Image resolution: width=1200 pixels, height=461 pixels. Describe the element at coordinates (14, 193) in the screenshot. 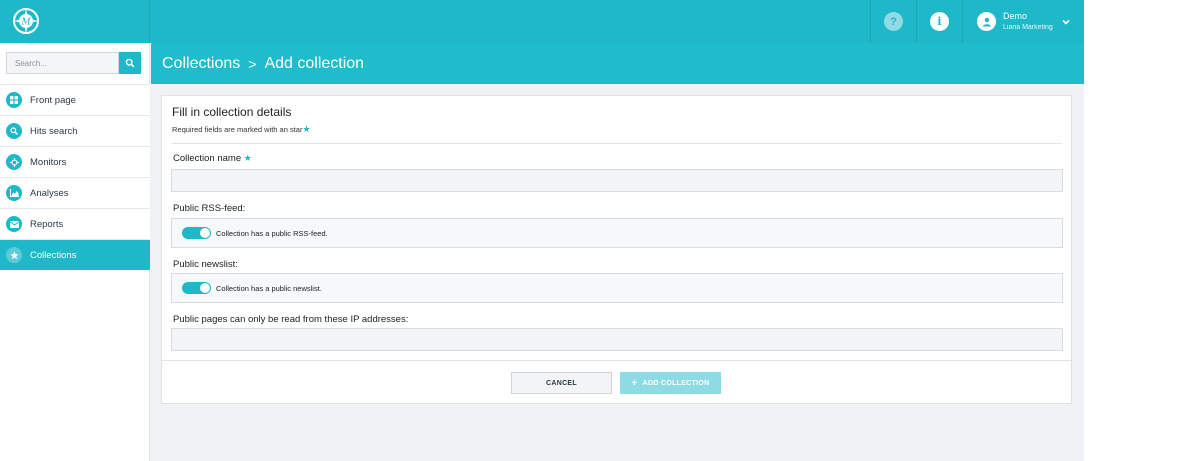

I see `chart-icon` at that location.